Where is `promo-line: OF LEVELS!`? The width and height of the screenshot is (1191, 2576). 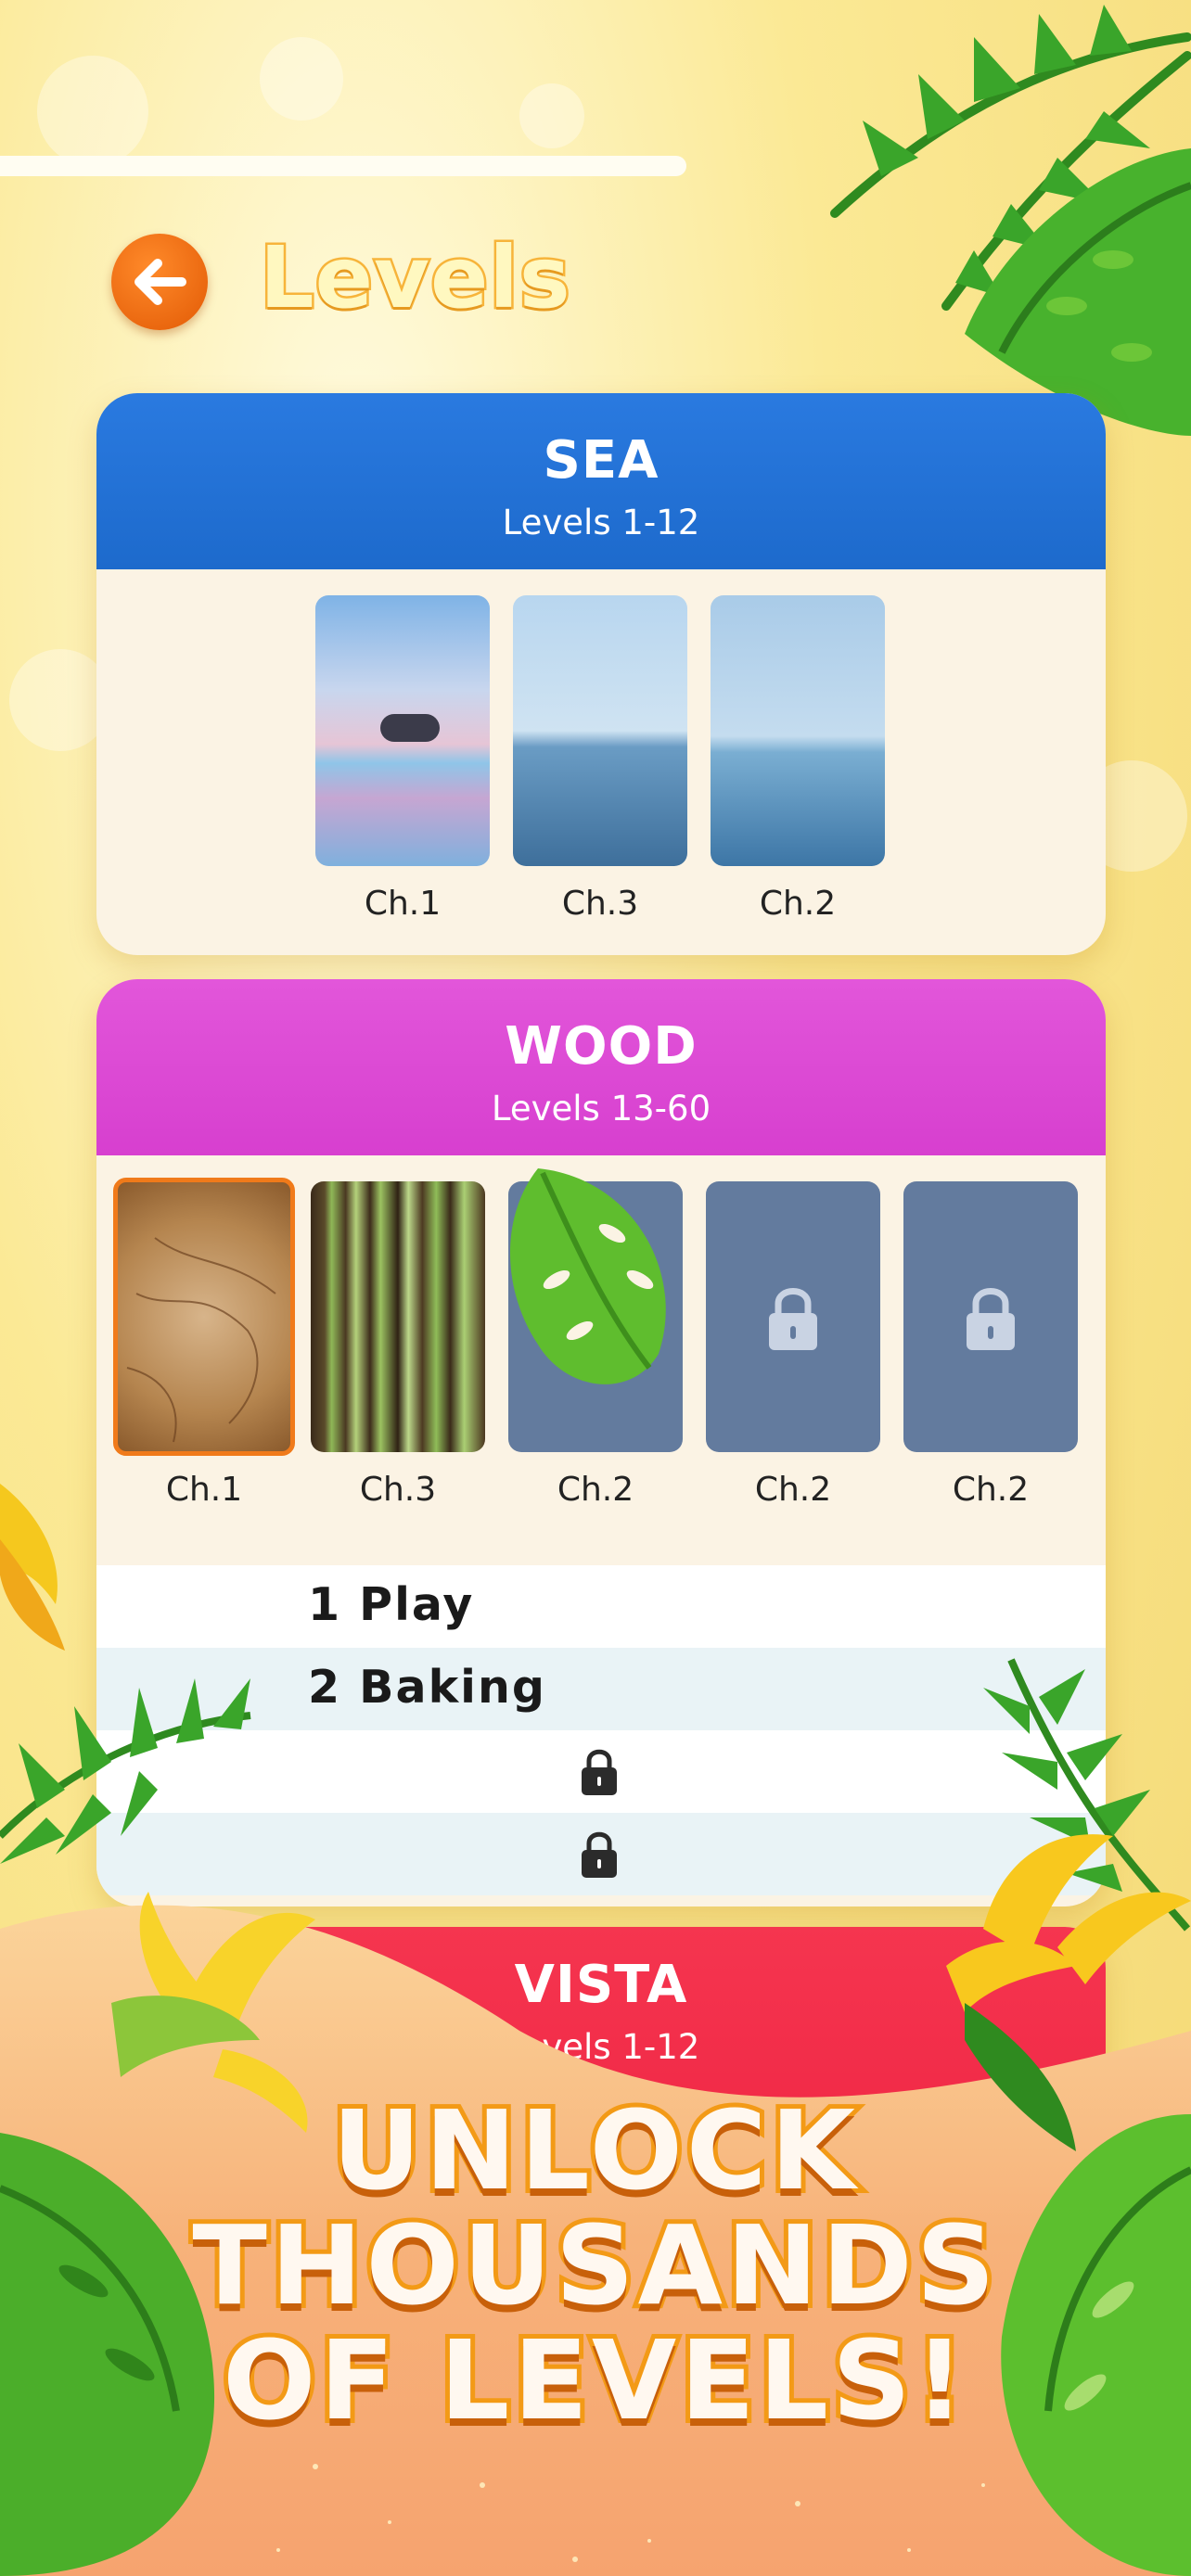 promo-line: OF LEVELS! is located at coordinates (593, 2380).